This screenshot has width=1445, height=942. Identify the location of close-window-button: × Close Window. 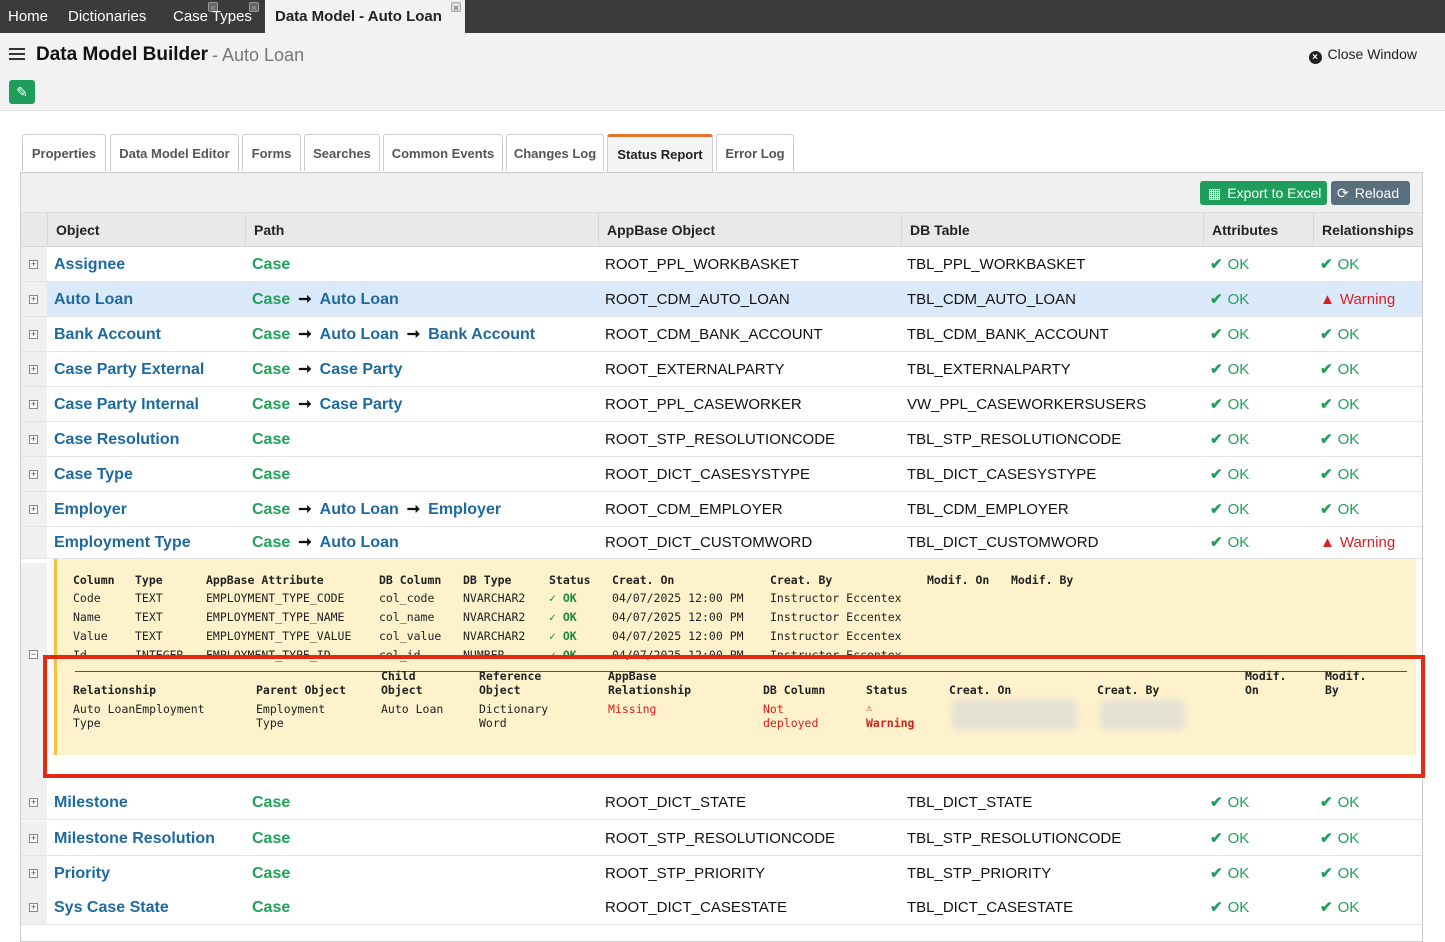
(1362, 55).